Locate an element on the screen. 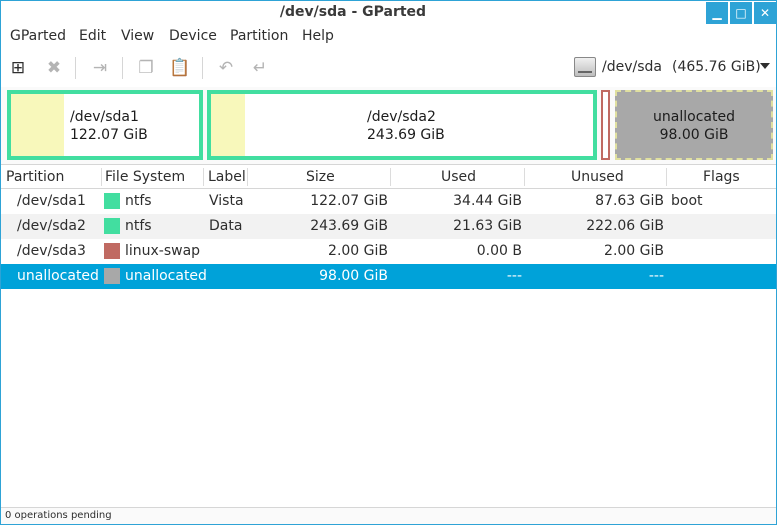 Image resolution: width=777 pixels, height=525 pixels. cell-unused: 2.00 GiB is located at coordinates (634, 251).